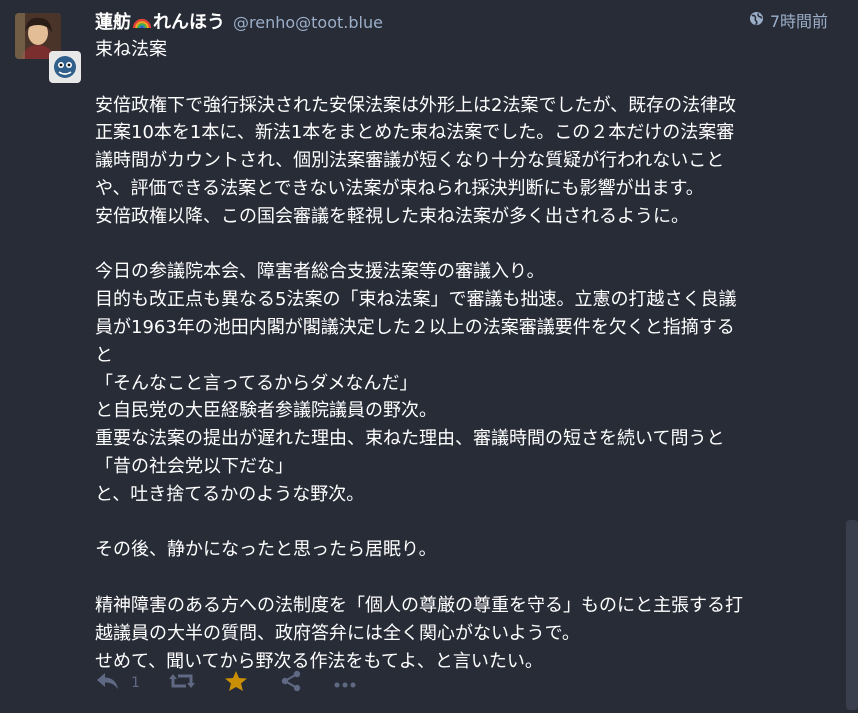  I want to click on more-button, so click(345, 683).